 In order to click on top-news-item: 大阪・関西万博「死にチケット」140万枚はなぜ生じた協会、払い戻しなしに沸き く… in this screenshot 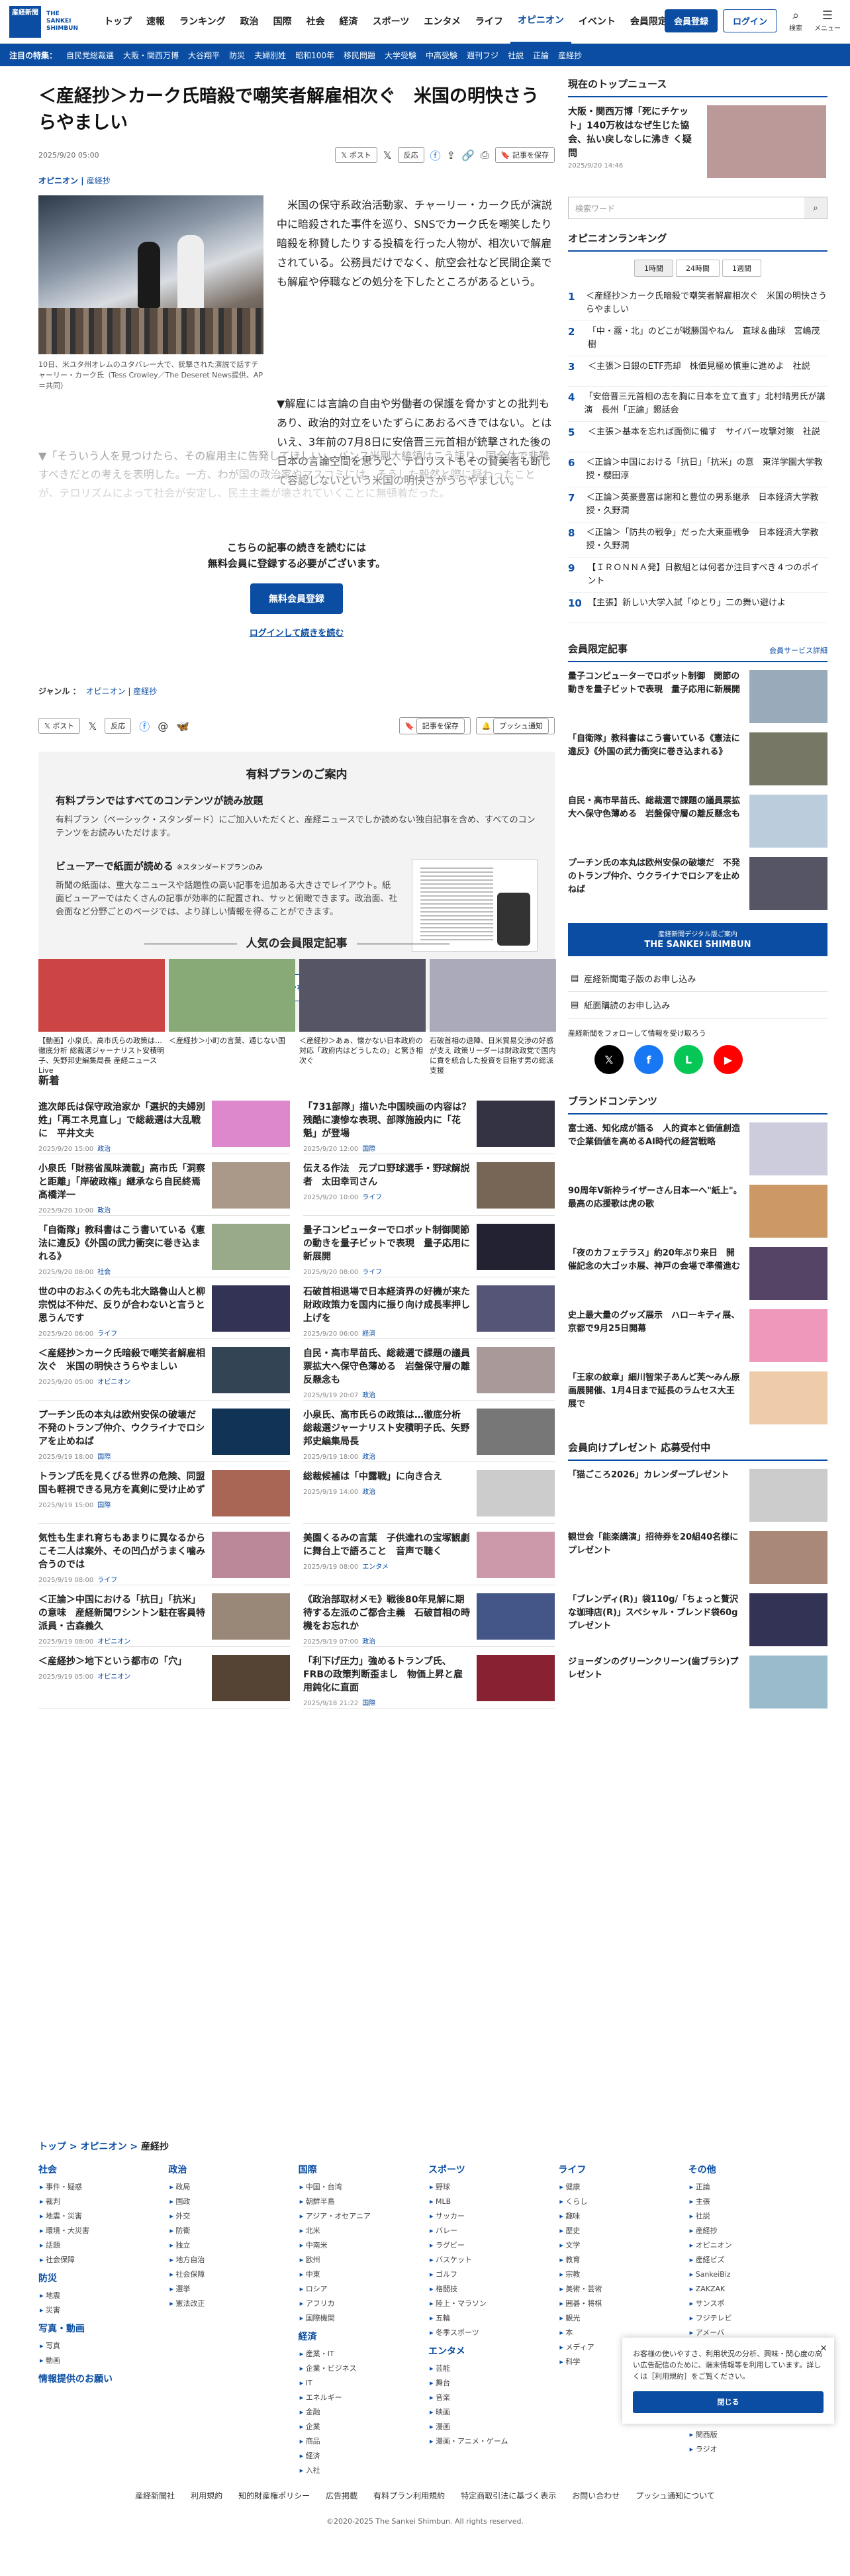, I will do `click(697, 141)`.